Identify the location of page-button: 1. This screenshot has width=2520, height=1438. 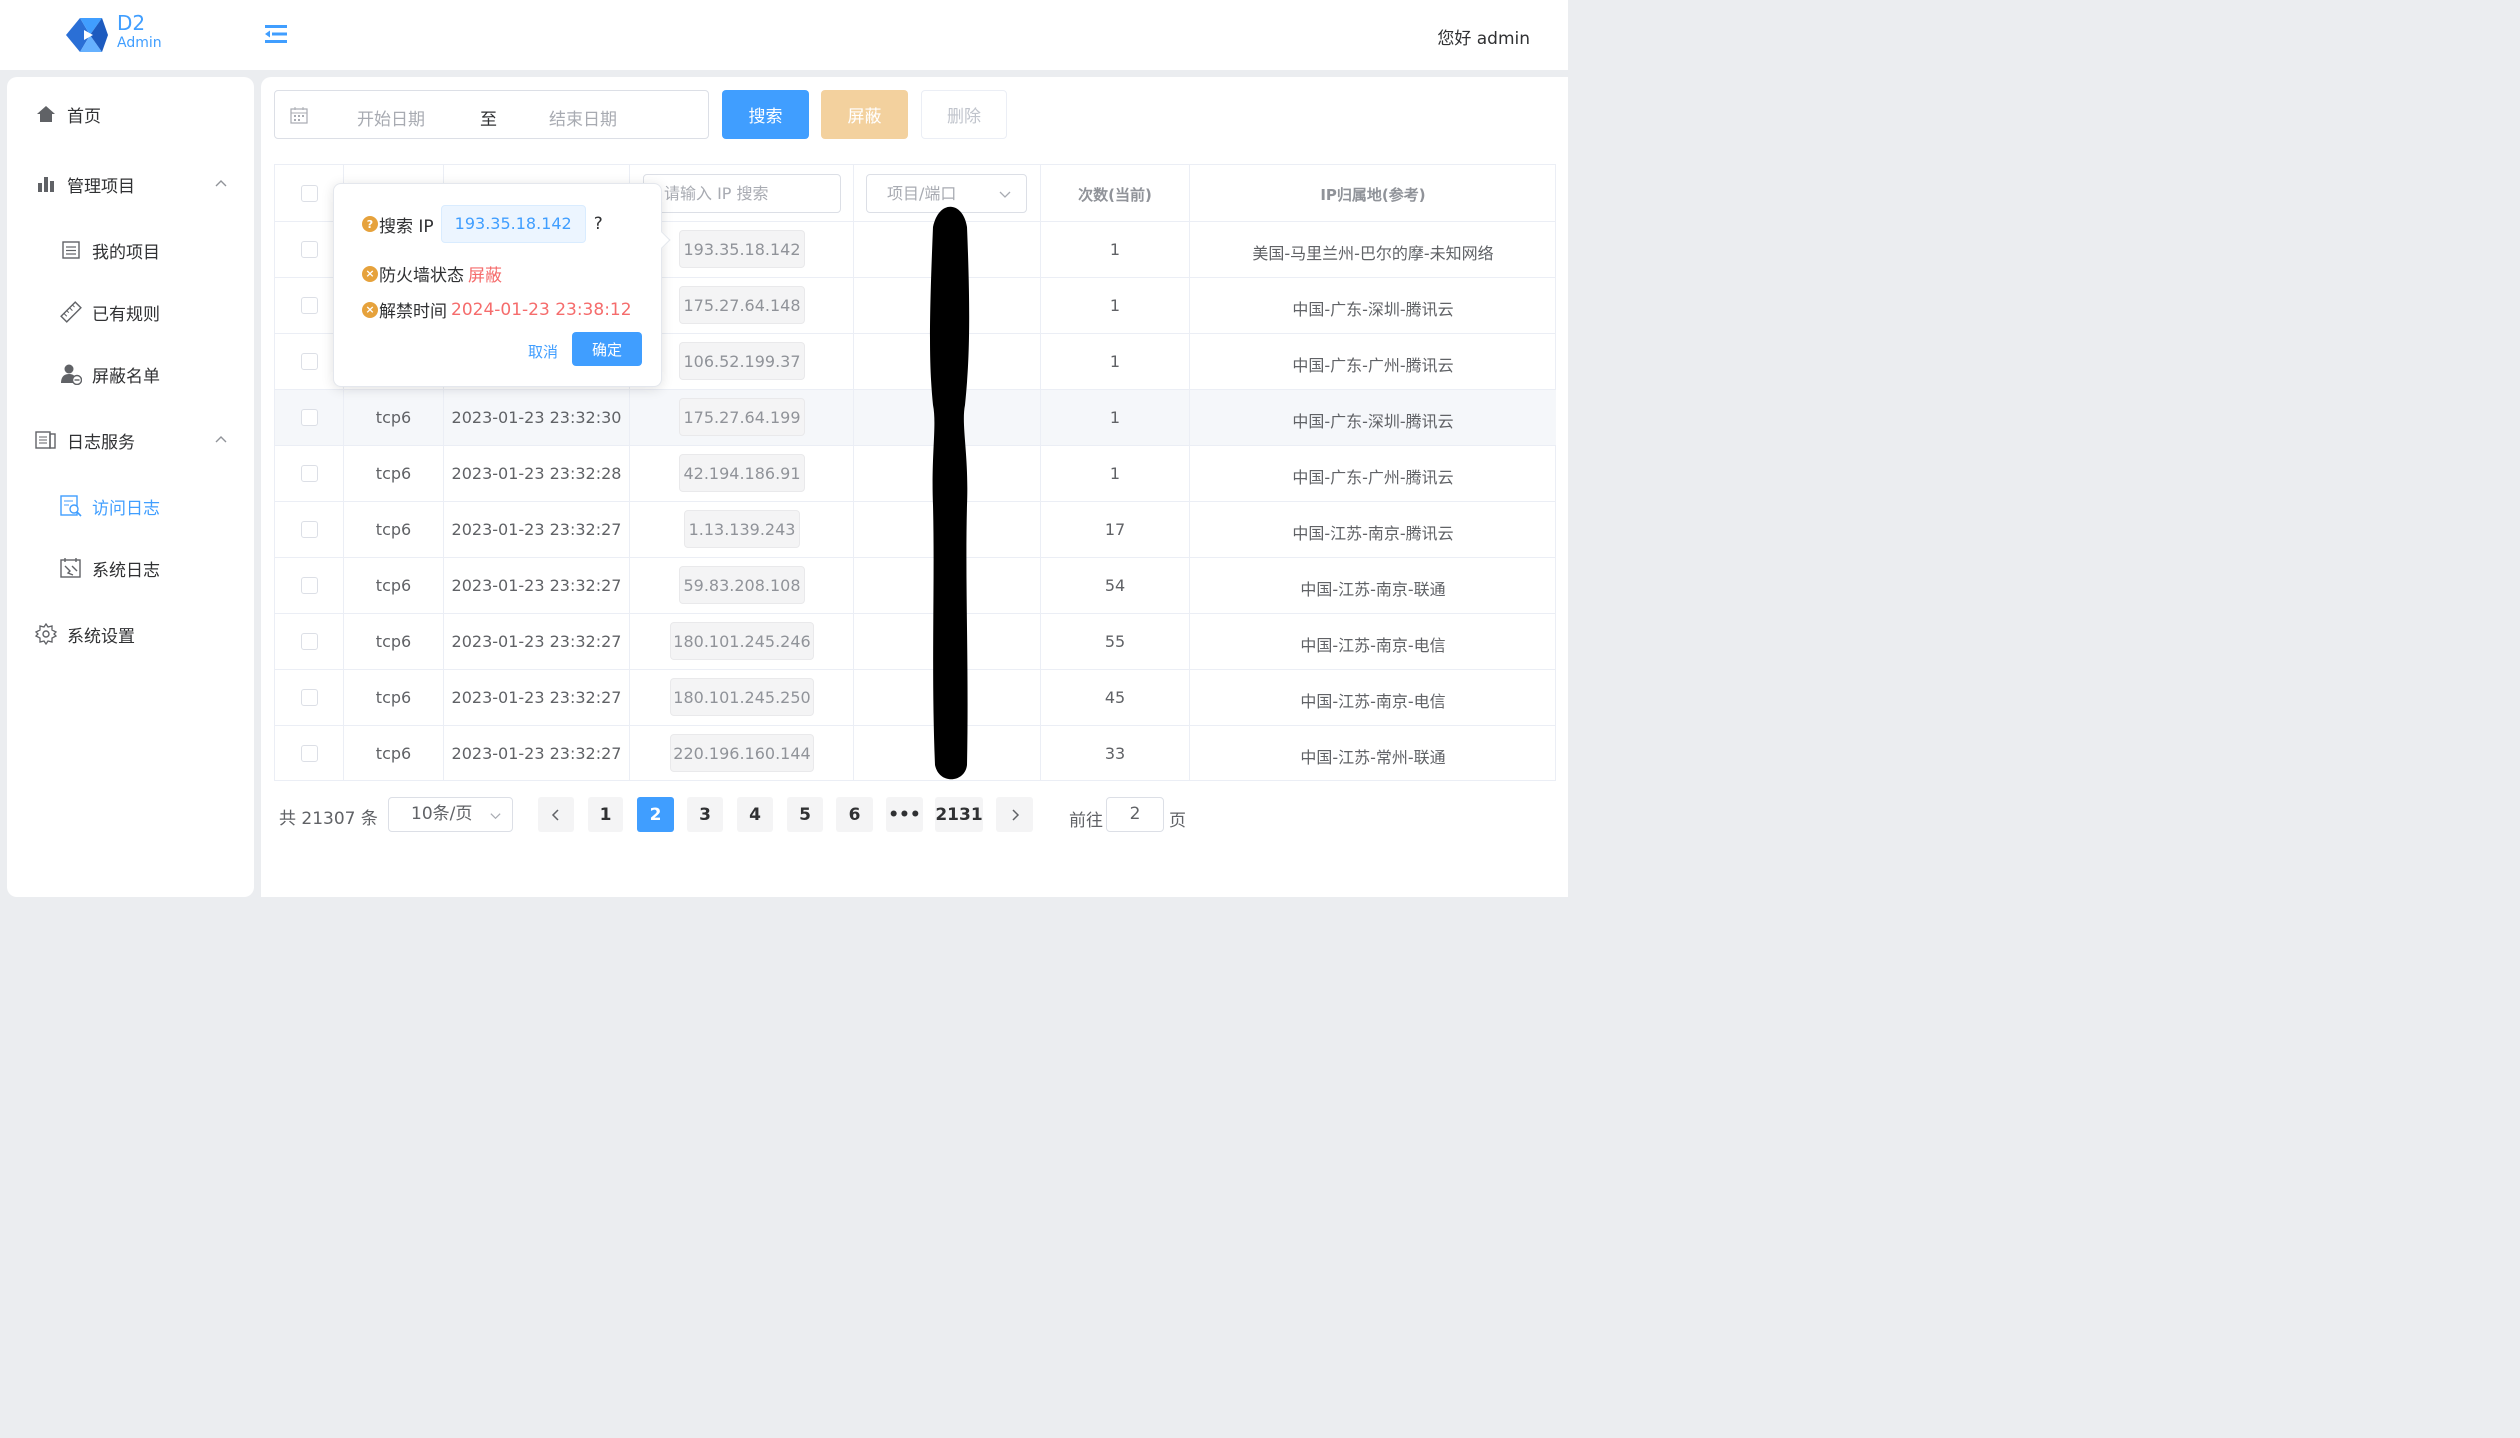
(605, 814).